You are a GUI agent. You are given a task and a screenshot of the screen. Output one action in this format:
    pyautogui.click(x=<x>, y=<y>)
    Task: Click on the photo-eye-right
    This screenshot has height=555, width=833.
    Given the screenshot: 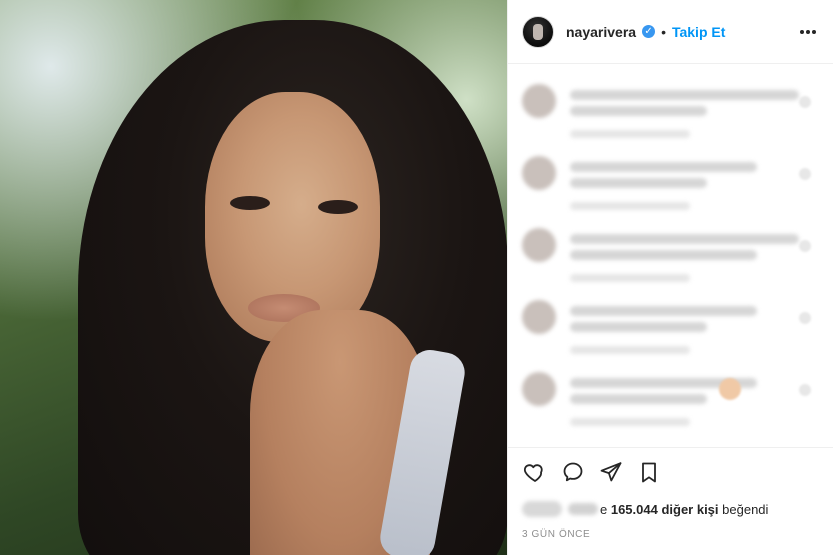 What is the action you would take?
    pyautogui.click(x=338, y=207)
    